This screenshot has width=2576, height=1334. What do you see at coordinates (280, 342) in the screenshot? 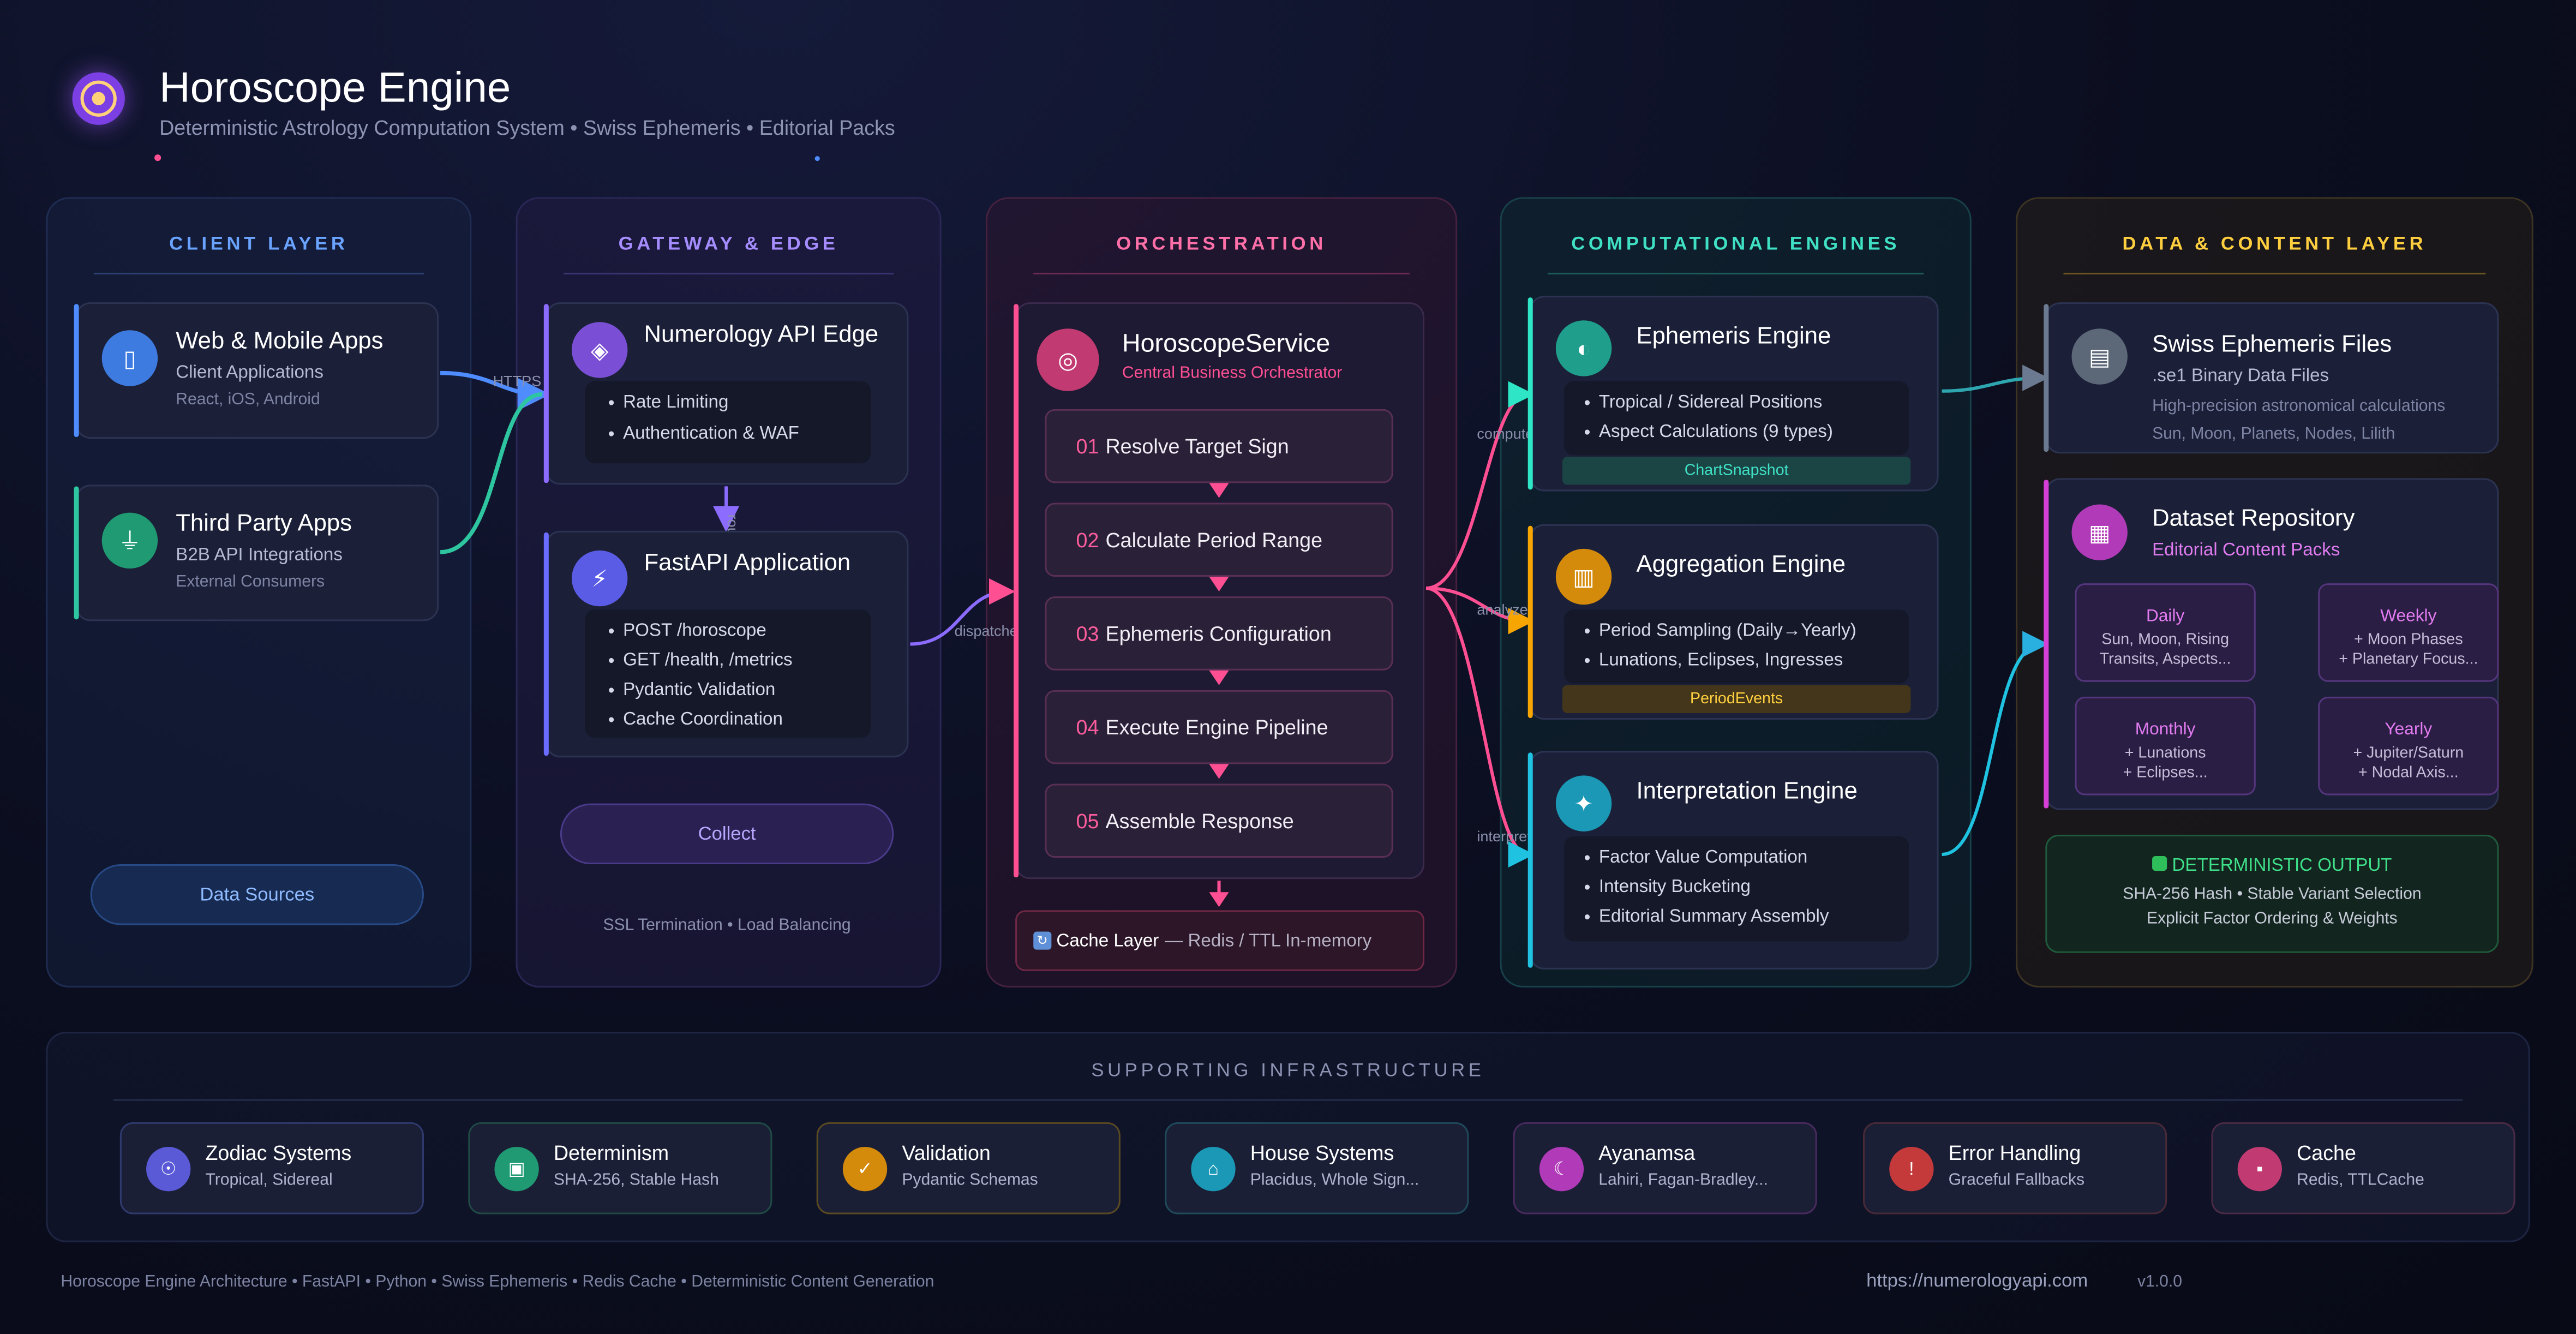
I see `card-title: Web & Mobile Apps` at bounding box center [280, 342].